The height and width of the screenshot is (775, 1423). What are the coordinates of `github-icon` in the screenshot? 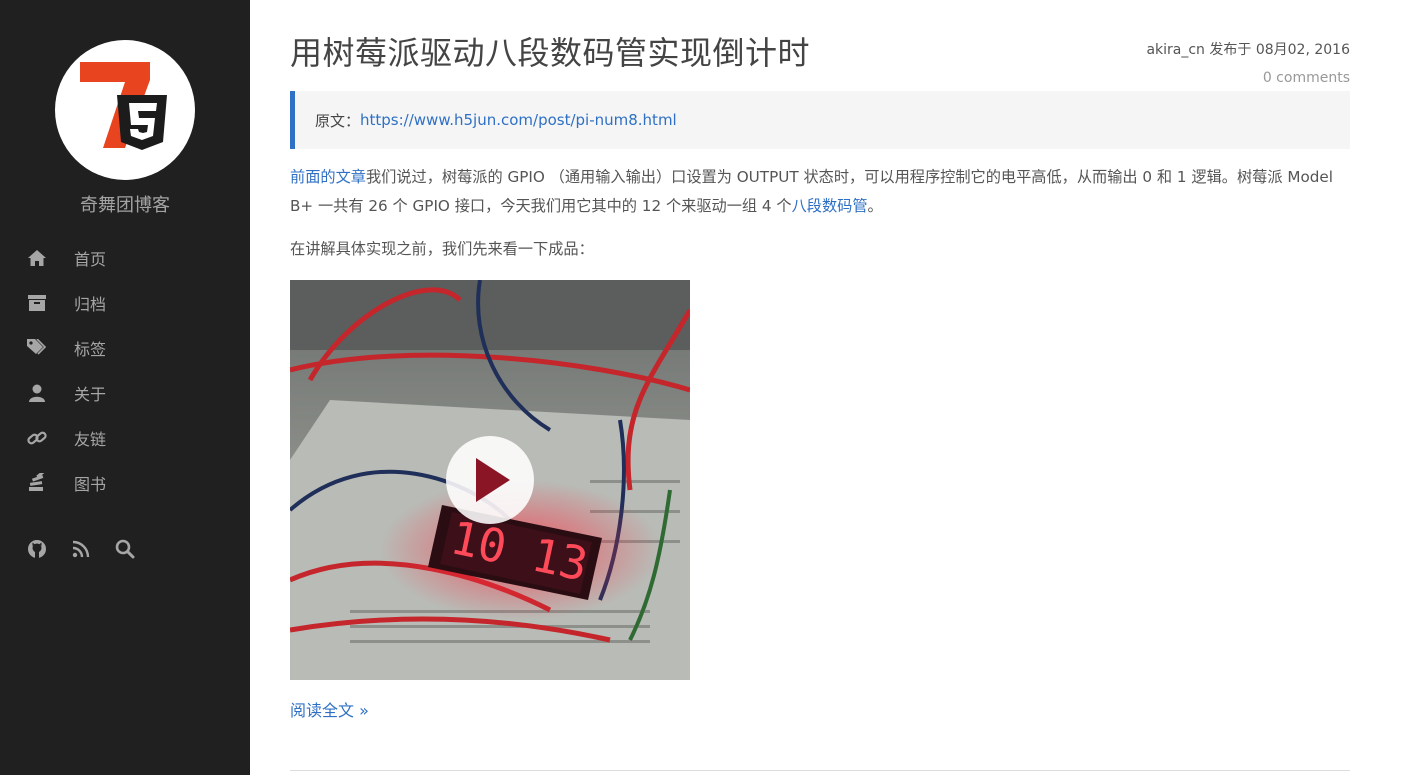 It's located at (37, 549).